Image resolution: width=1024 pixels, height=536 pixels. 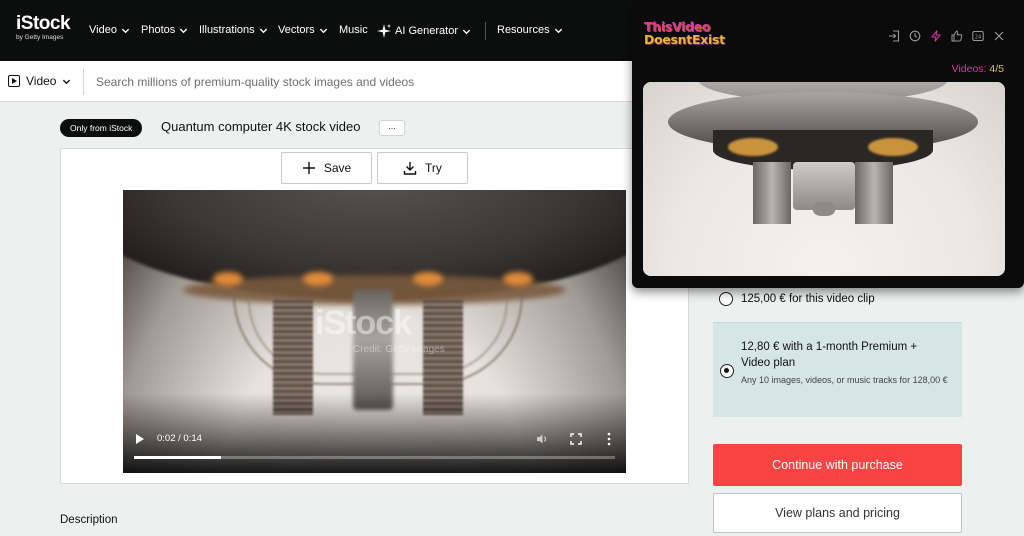 I want to click on nav-ai-generator-label: AI Generator, so click(x=426, y=31).